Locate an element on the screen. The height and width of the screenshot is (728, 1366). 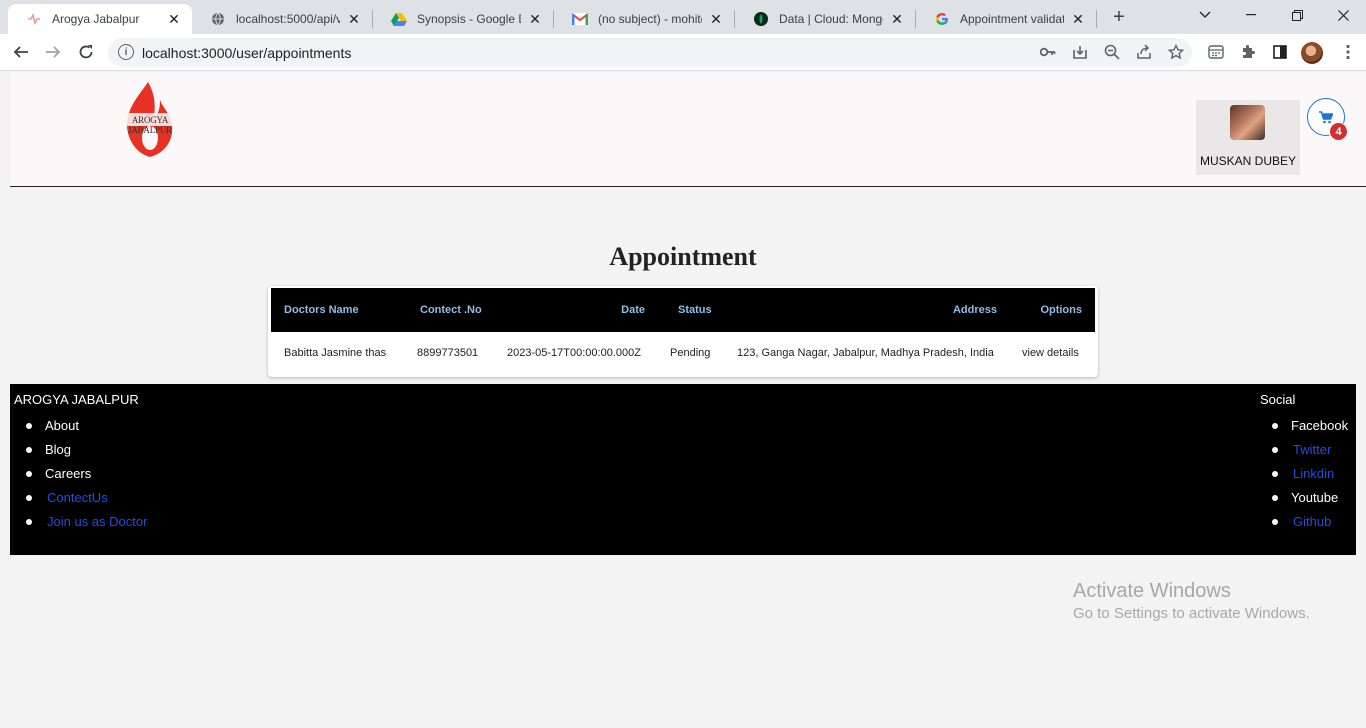
social-link-github: Github is located at coordinates (1309, 525).